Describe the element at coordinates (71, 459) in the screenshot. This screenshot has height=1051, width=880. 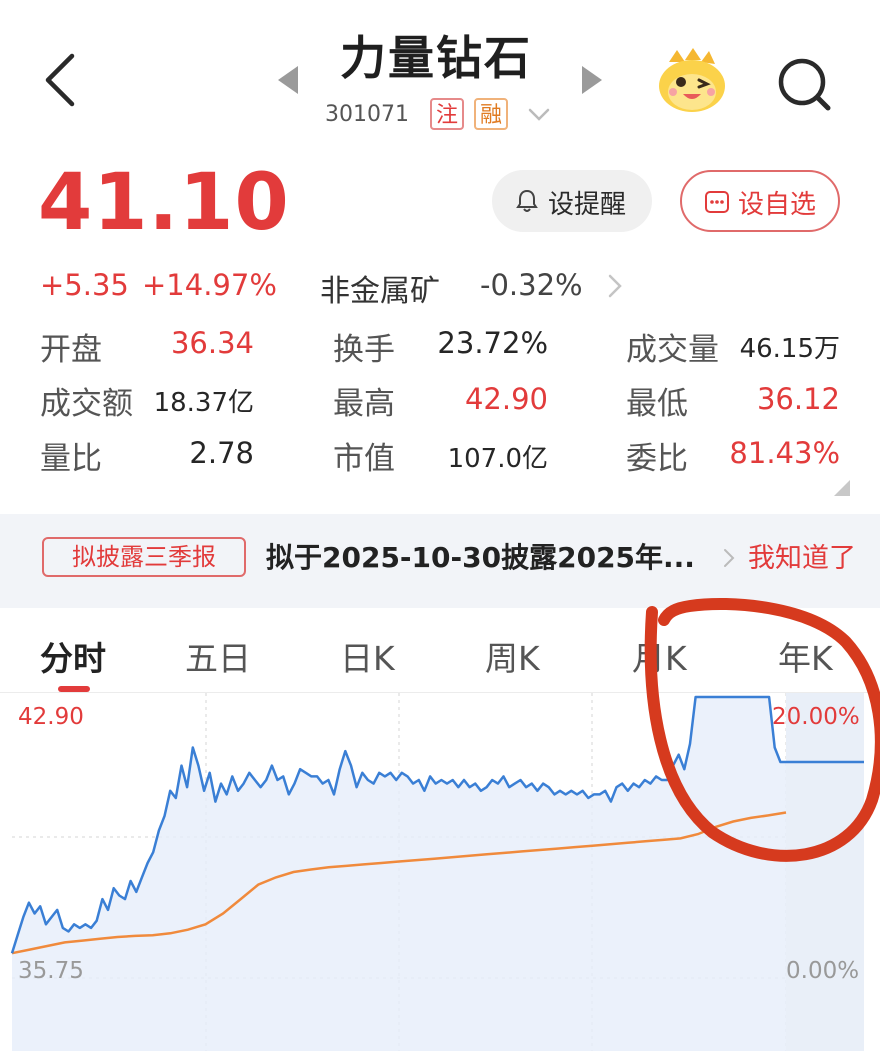
I see `stat-label-volume-ratio: 量比` at that location.